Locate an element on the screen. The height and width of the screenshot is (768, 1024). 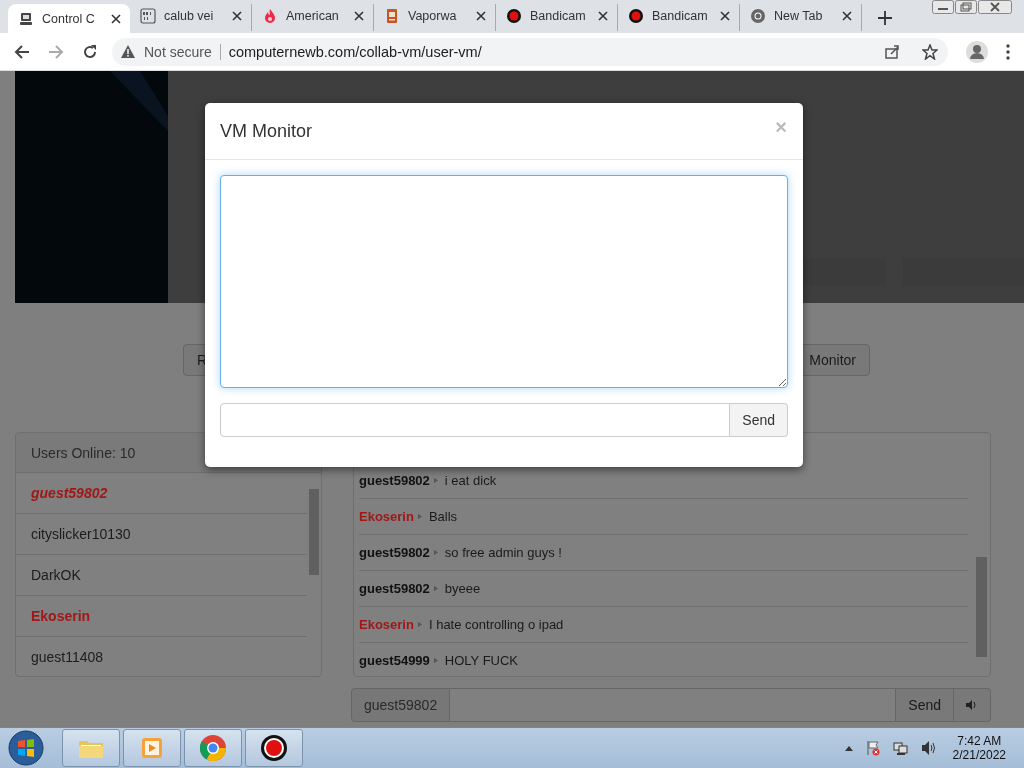
share-icon is located at coordinates (892, 51).